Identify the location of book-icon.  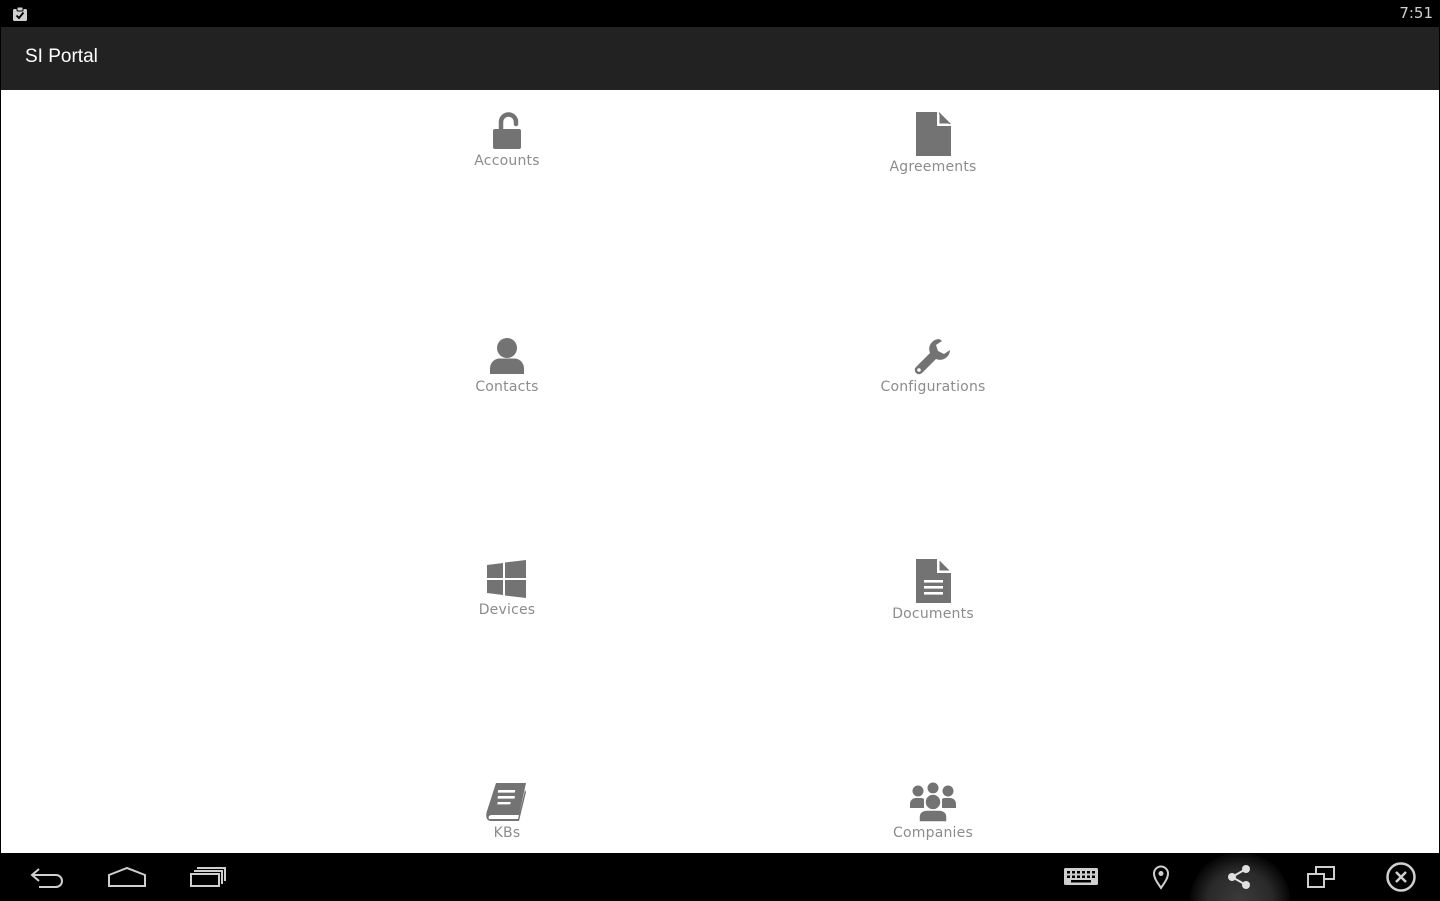
(506, 802).